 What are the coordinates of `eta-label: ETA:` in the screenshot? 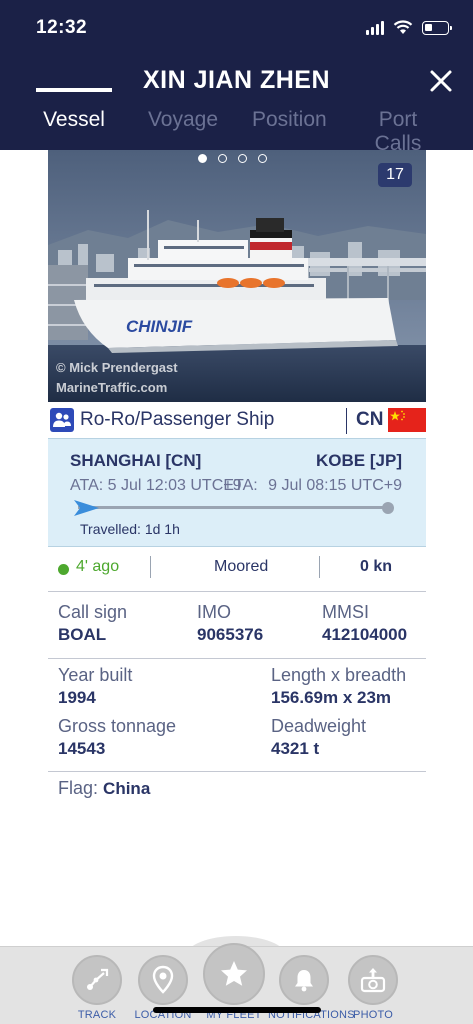 It's located at (240, 485).